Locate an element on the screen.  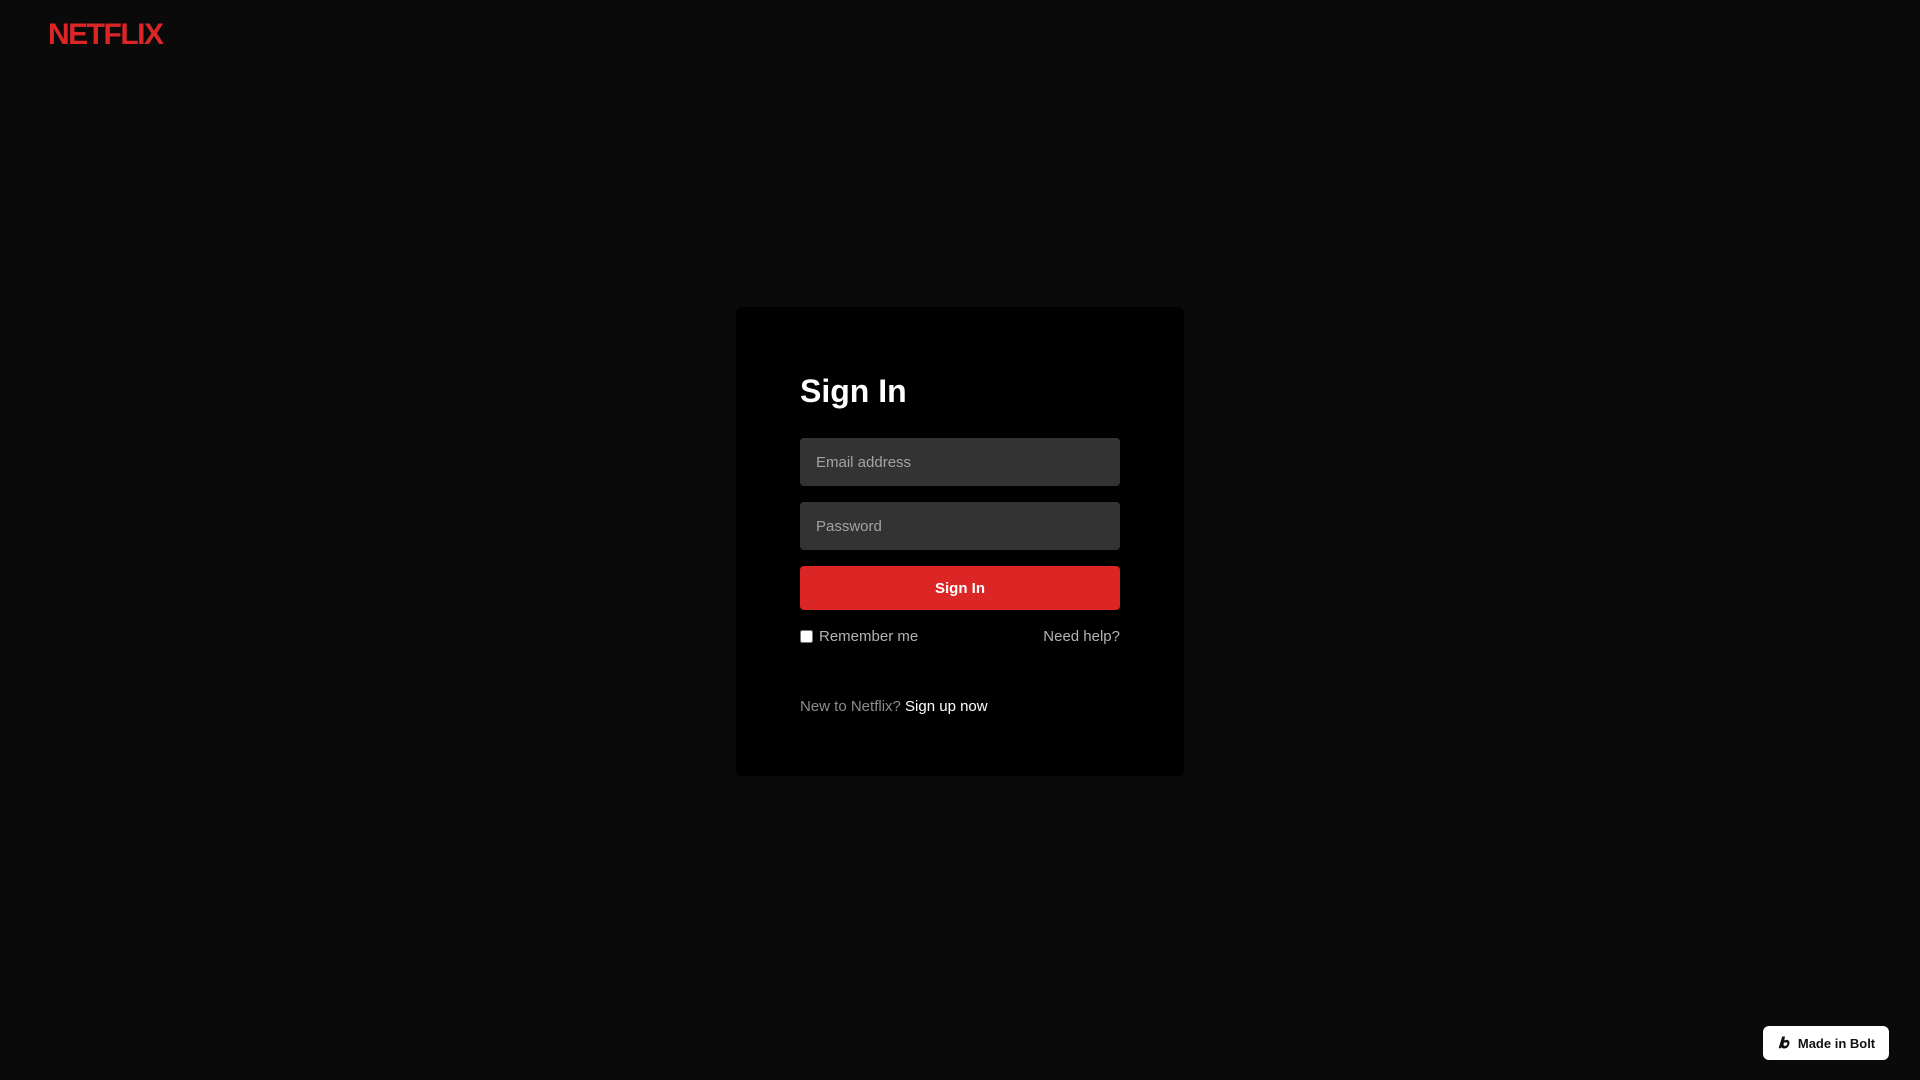
signin-title: Sign In is located at coordinates (853, 391).